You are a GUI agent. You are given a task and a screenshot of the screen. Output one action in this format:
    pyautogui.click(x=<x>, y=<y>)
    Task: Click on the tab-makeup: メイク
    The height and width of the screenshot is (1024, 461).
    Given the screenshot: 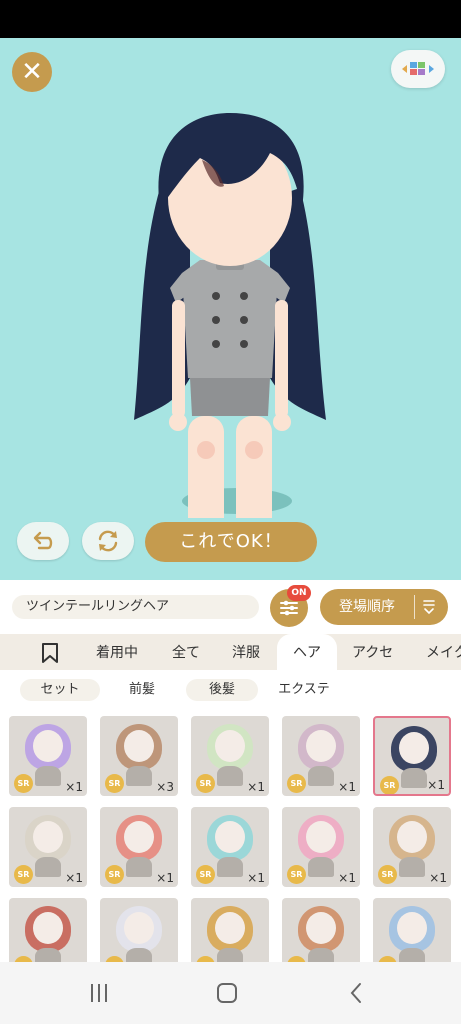 What is the action you would take?
    pyautogui.click(x=443, y=652)
    